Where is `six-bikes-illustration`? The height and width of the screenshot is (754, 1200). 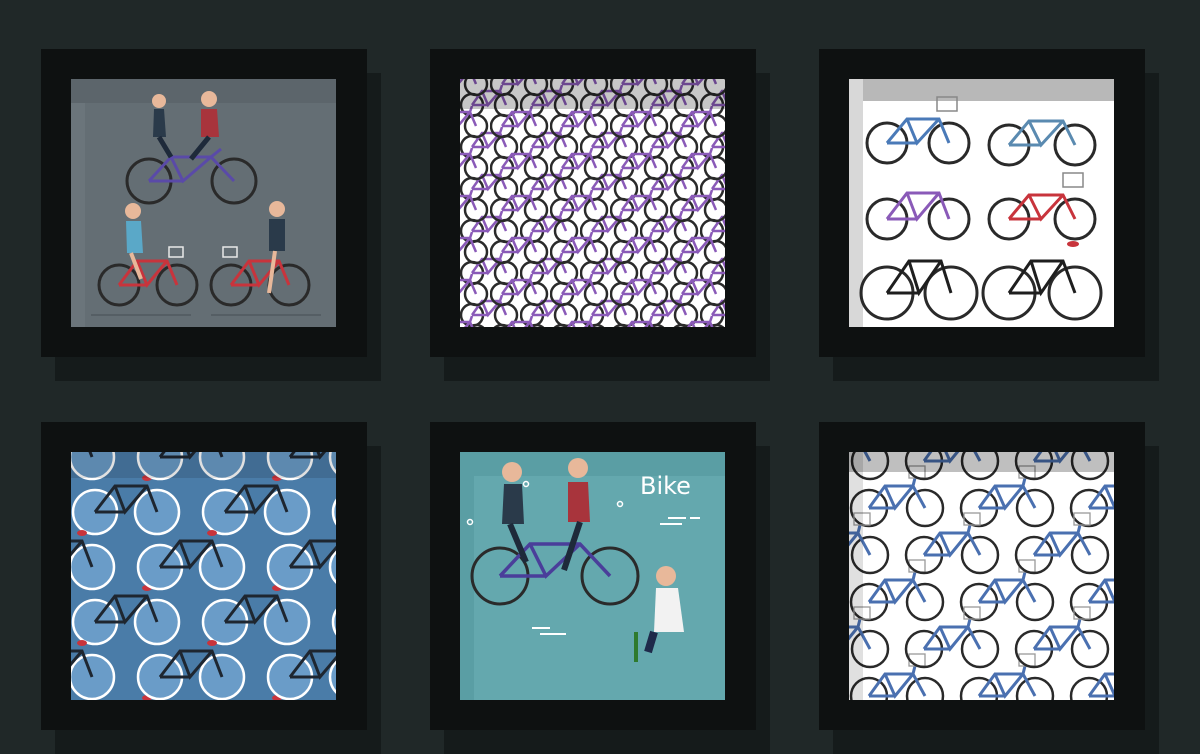 six-bikes-illustration is located at coordinates (981, 203).